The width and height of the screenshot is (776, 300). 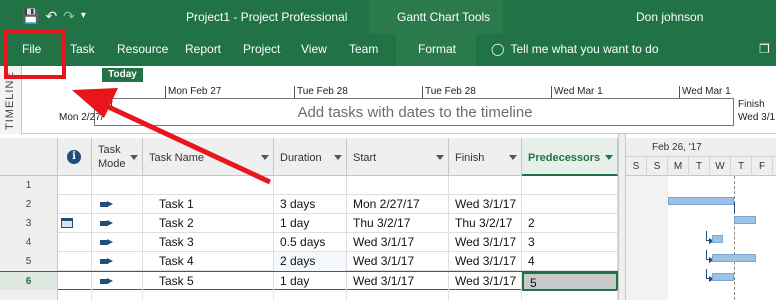 I want to click on redo-icon: ↷, so click(x=69, y=16).